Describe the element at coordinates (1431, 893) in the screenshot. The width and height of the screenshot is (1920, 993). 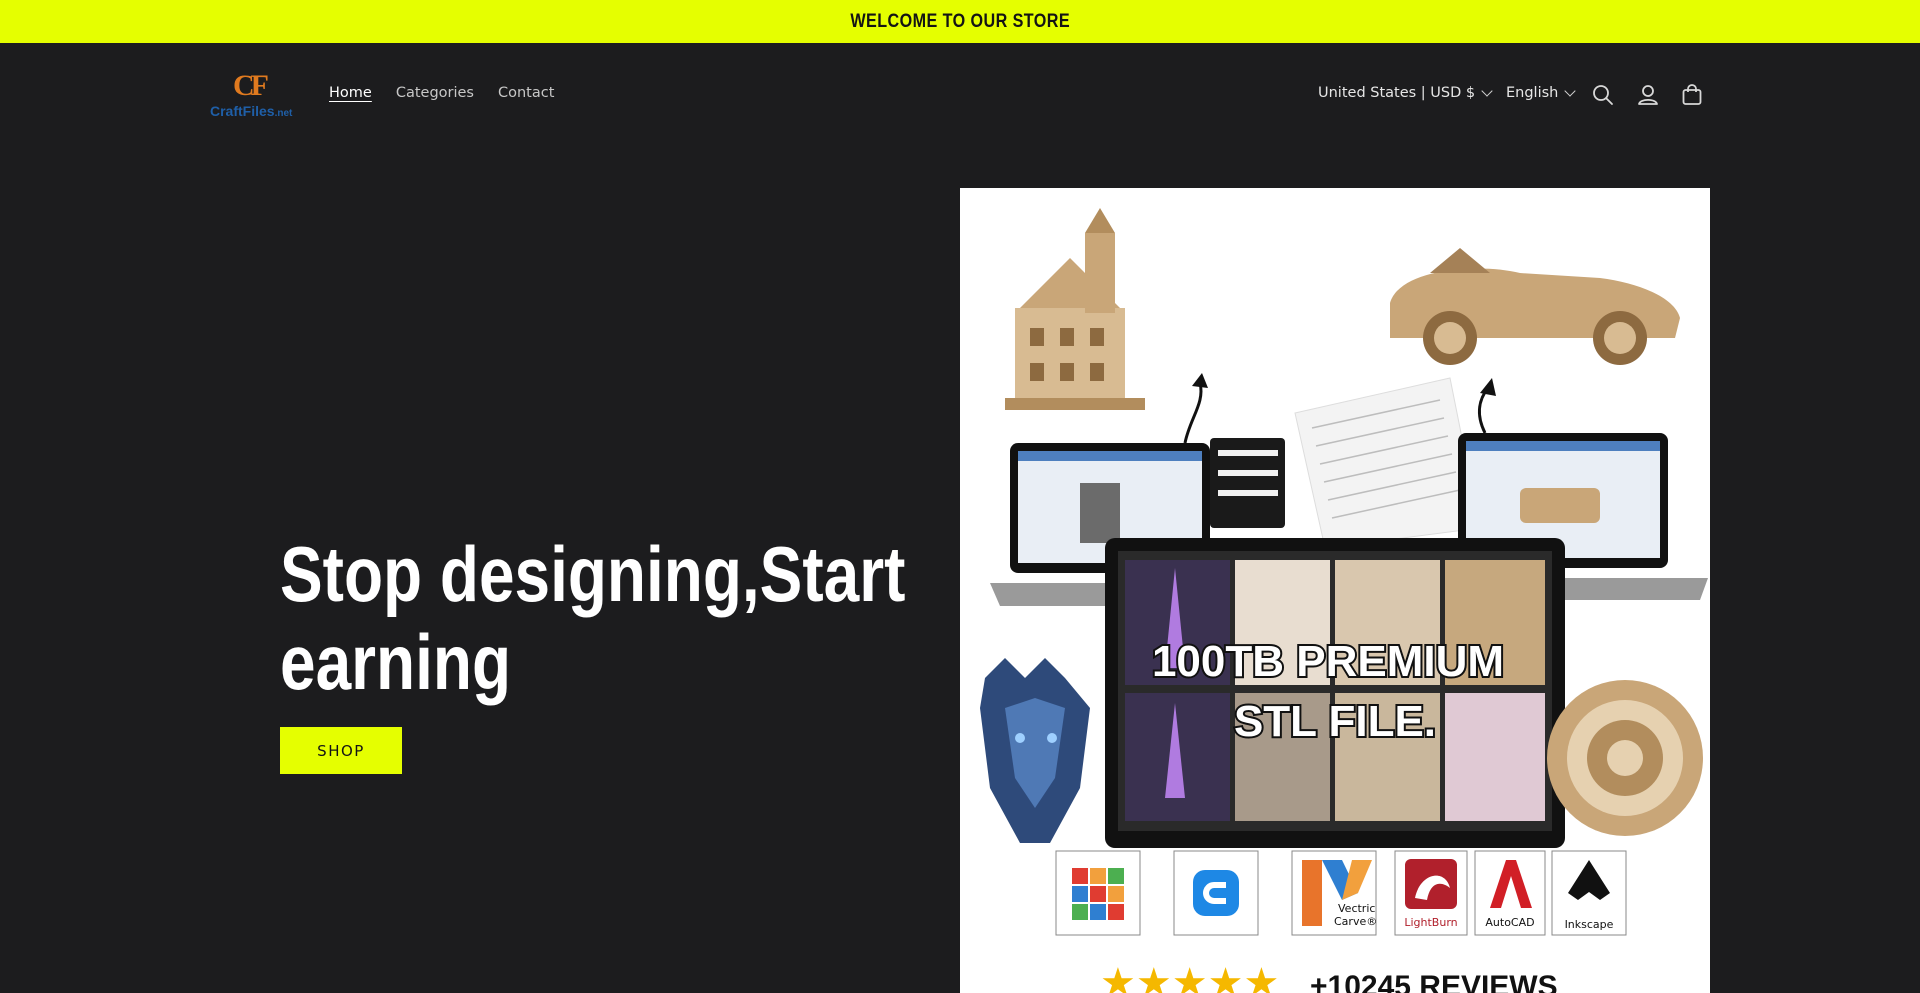
I see `lightburn-logo-icon: LightBurn` at that location.